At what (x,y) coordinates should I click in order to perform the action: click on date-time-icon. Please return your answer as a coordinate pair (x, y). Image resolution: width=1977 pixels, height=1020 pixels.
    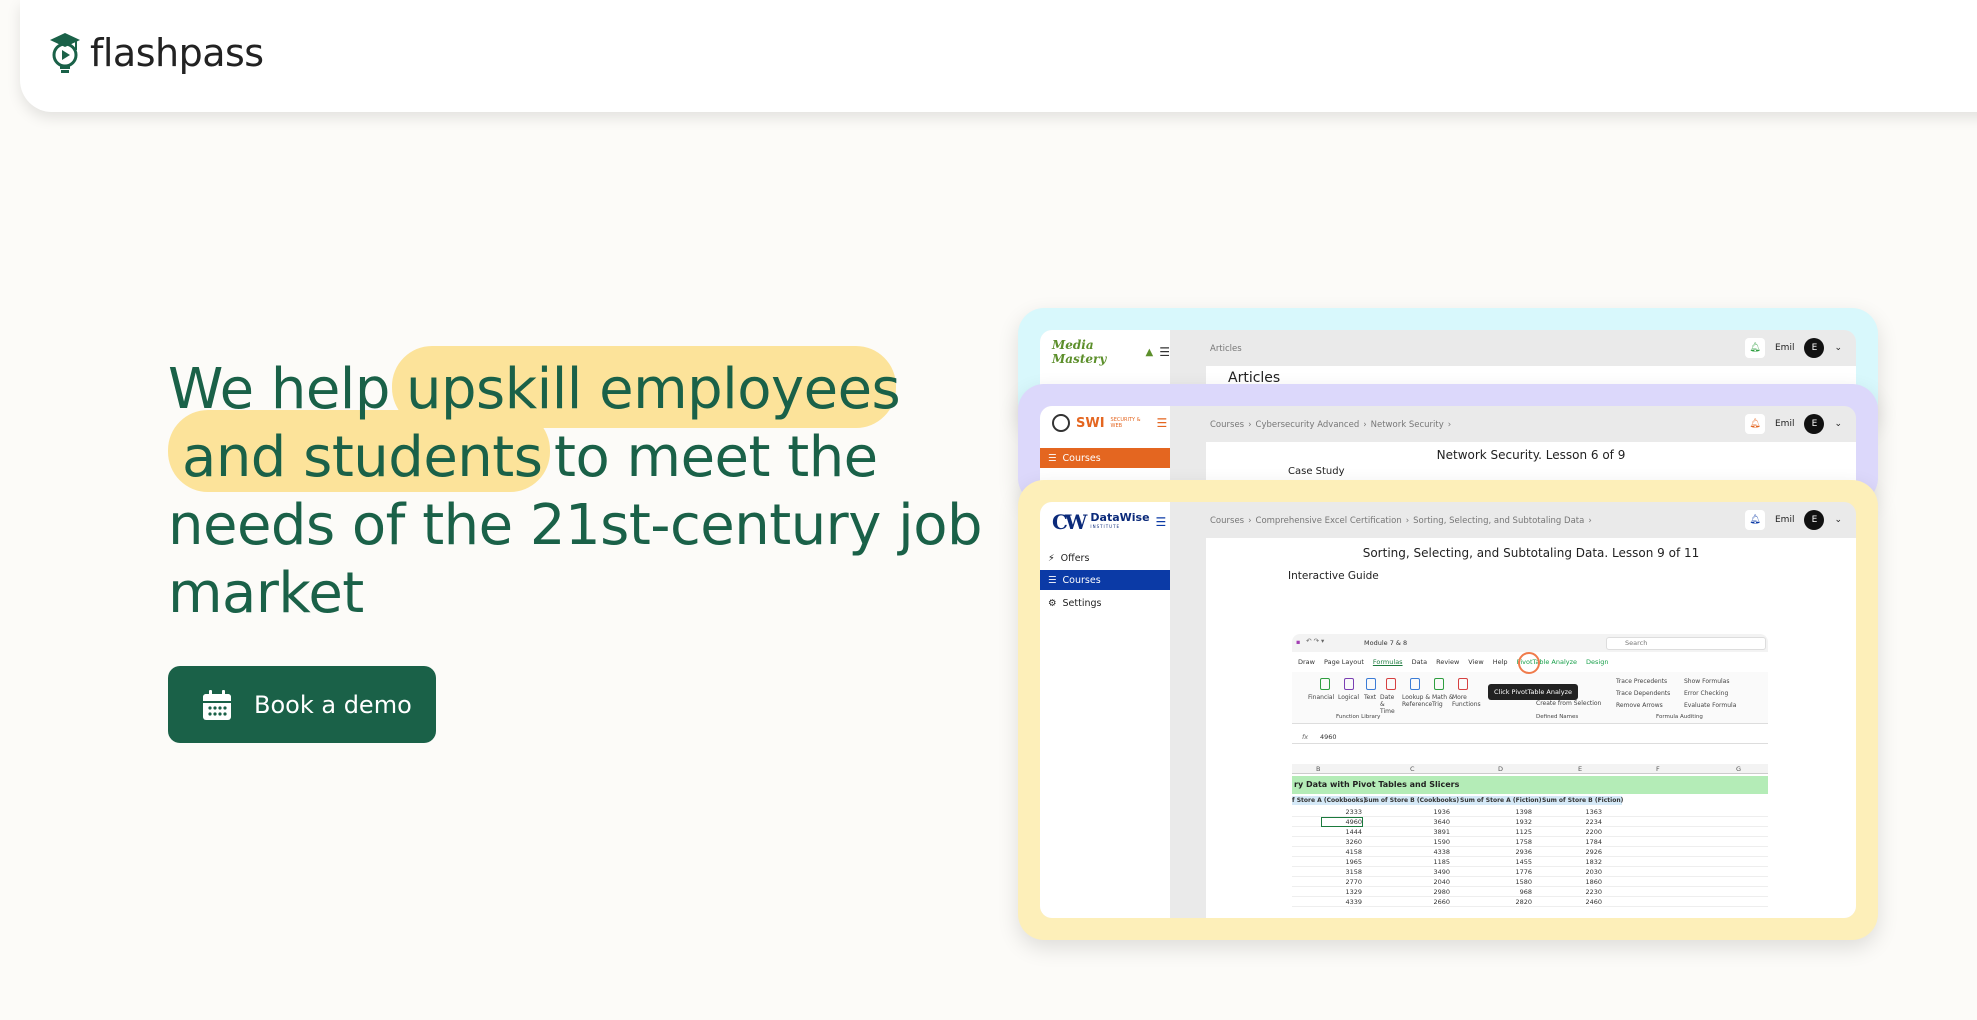
    Looking at the image, I should click on (1391, 684).